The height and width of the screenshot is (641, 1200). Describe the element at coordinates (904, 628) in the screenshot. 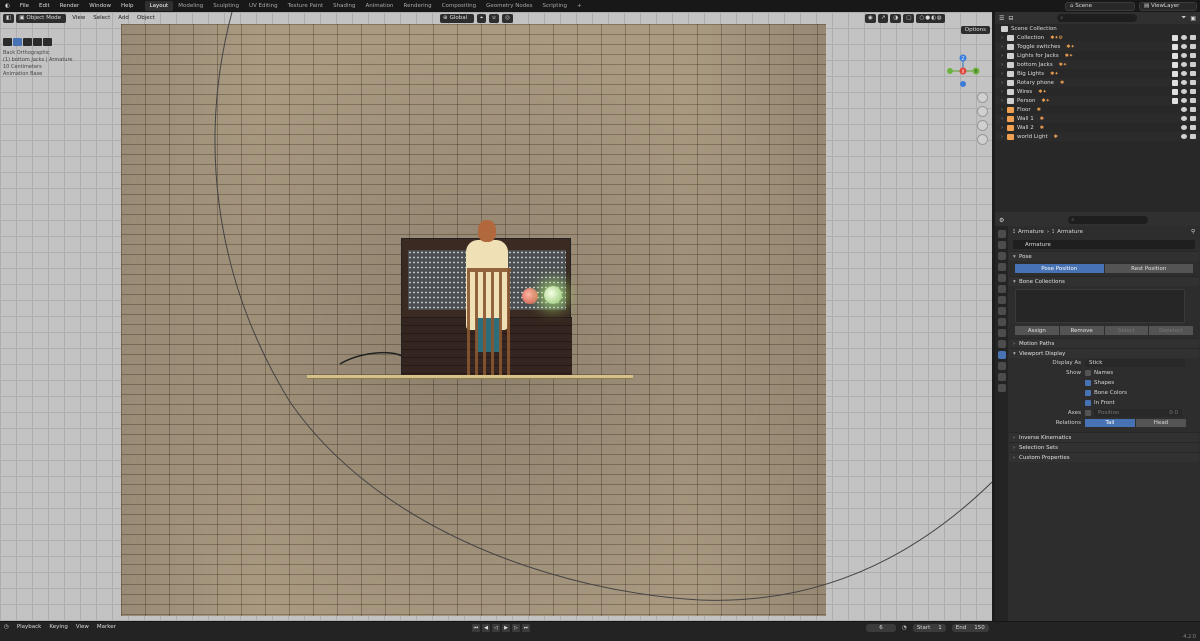

I see `clock-icon: ◔` at that location.